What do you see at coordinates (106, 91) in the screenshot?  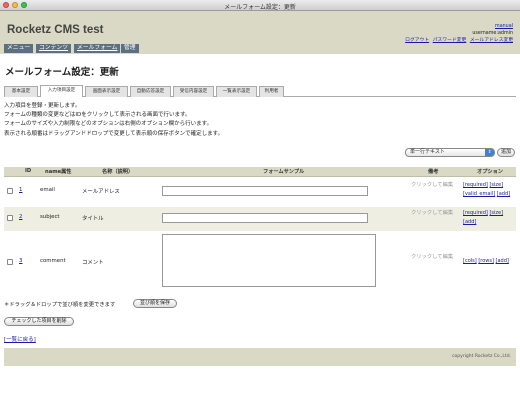 I see `tab-screen-display: 画面表示設定` at bounding box center [106, 91].